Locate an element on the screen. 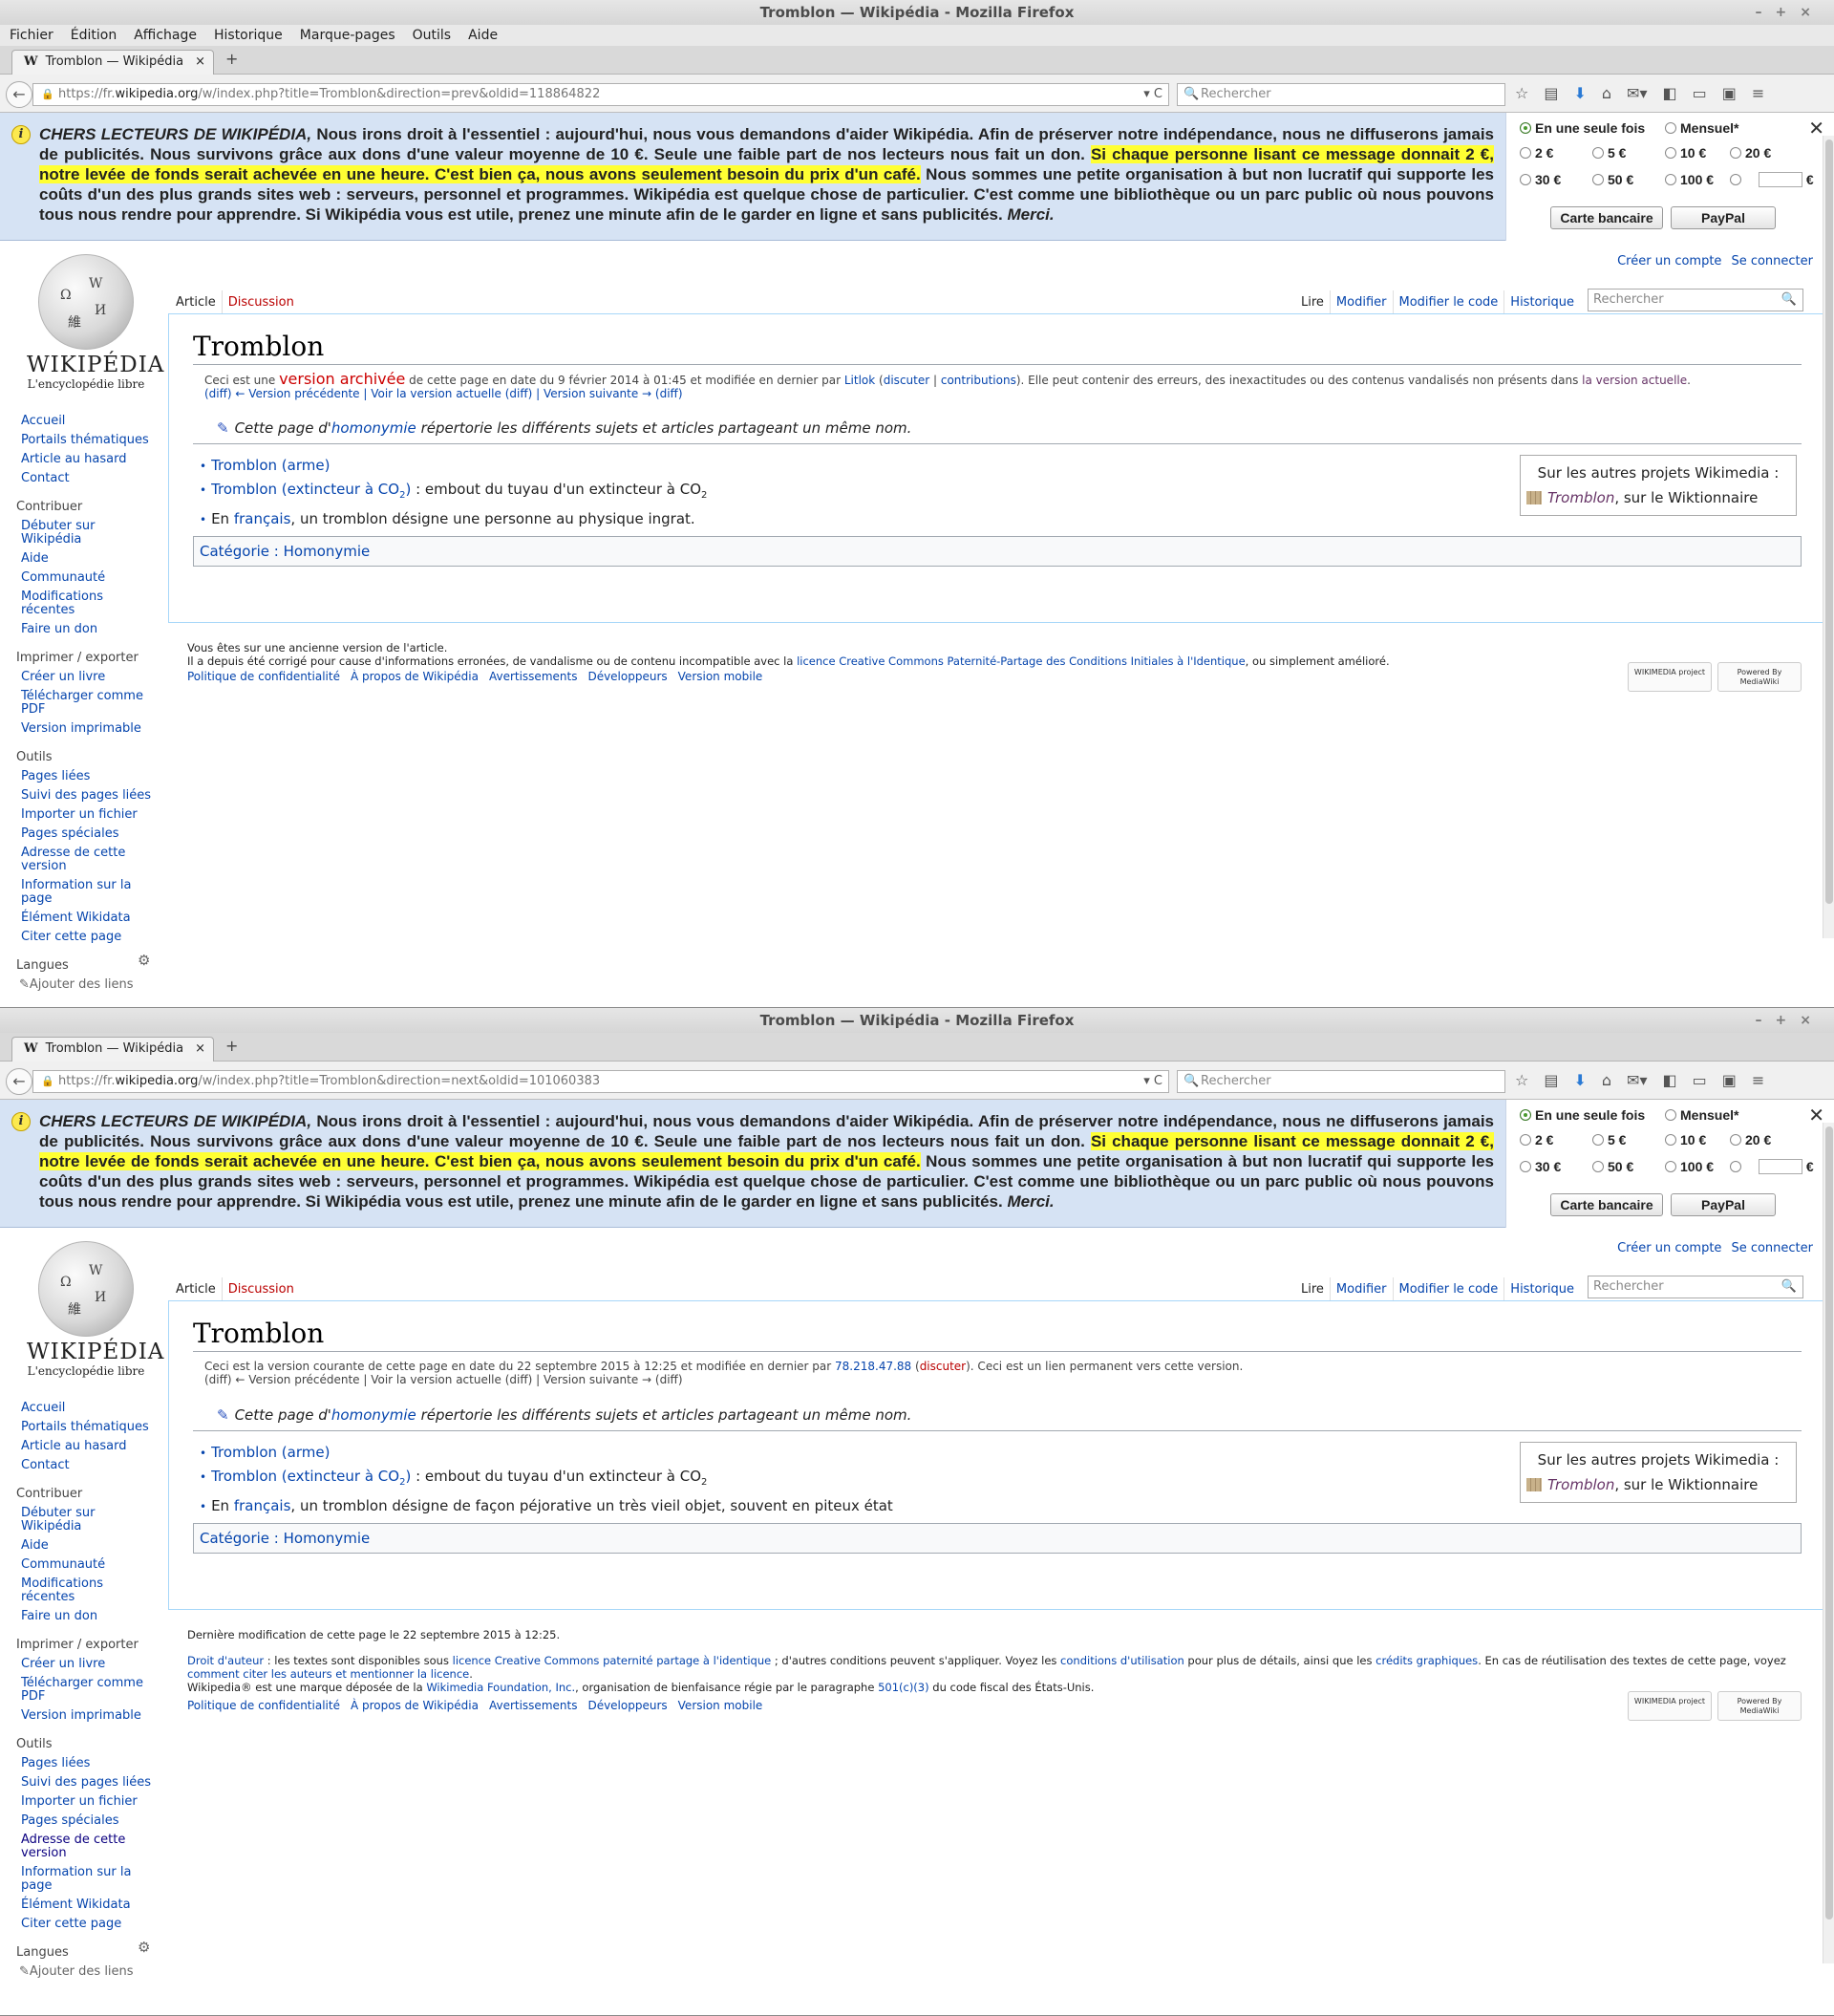 The image size is (1834, 2016). sidebar-item-wikidata: Élément Wikidata is located at coordinates (88, 1905).